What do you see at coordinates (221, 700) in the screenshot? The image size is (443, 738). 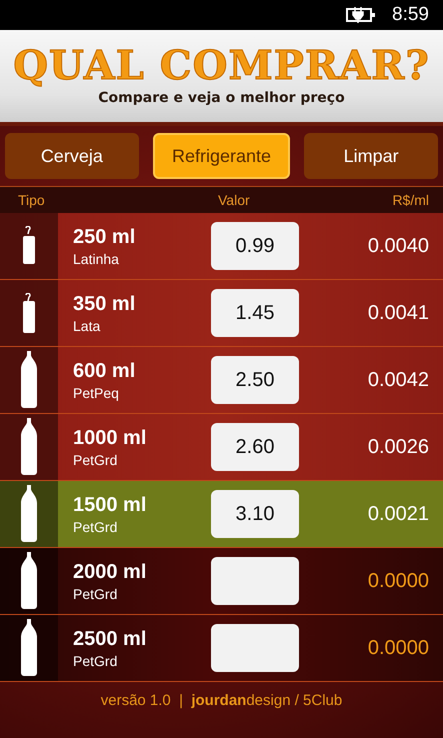 I see `version-credits: versão 1.0 | jourdandesign / 5Club` at bounding box center [221, 700].